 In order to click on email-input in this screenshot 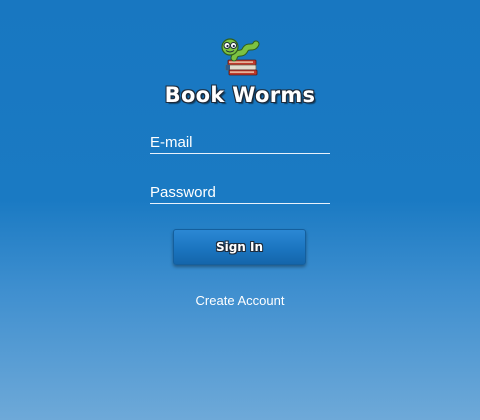, I will do `click(240, 142)`.